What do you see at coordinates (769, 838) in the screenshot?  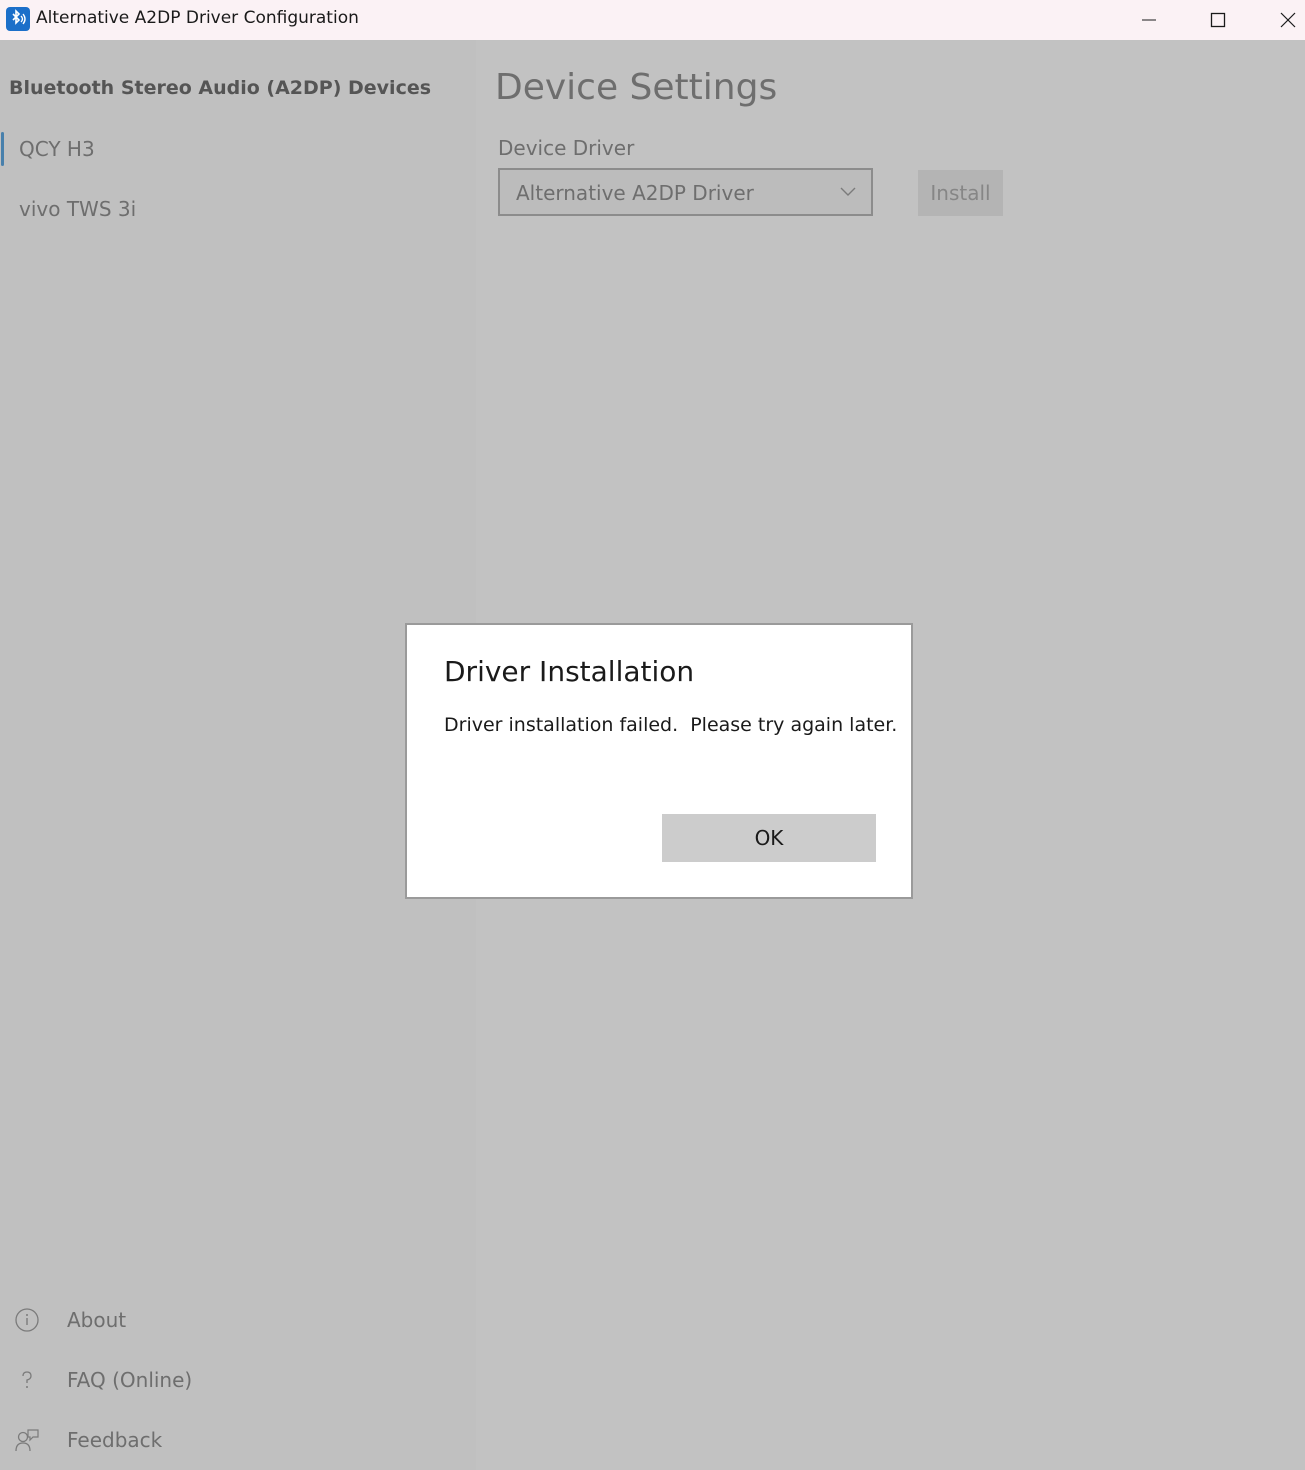 I see `ok-button: OK` at bounding box center [769, 838].